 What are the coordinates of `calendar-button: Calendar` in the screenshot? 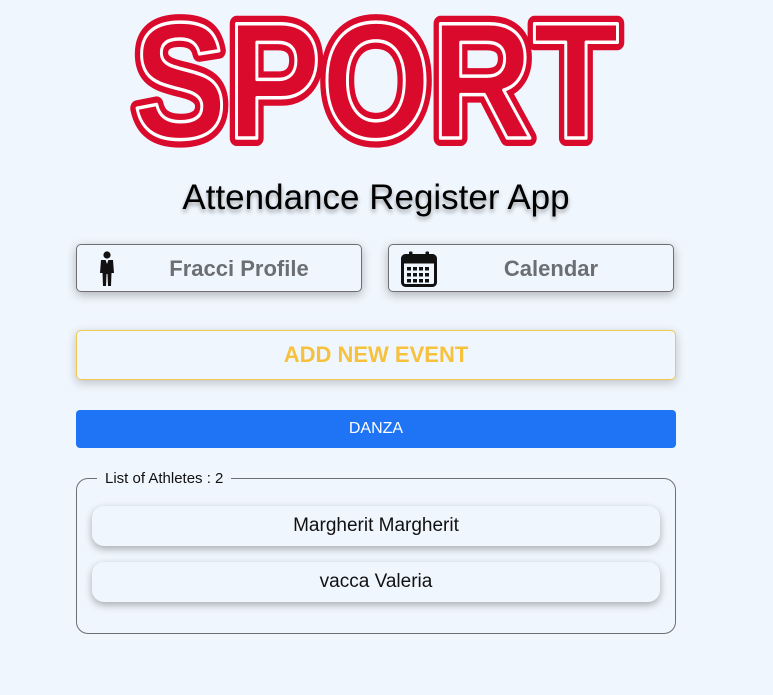 It's located at (531, 268).